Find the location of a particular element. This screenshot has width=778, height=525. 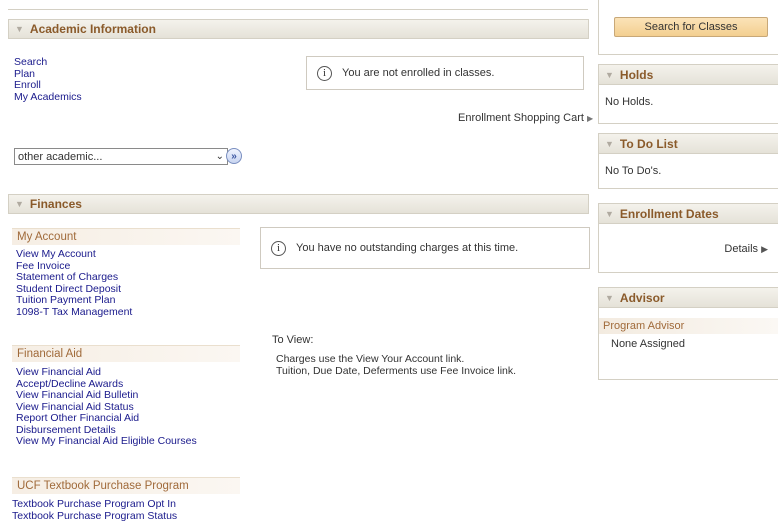

enrollment-dates-header: ▼ Enrollment Dates is located at coordinates (688, 214).